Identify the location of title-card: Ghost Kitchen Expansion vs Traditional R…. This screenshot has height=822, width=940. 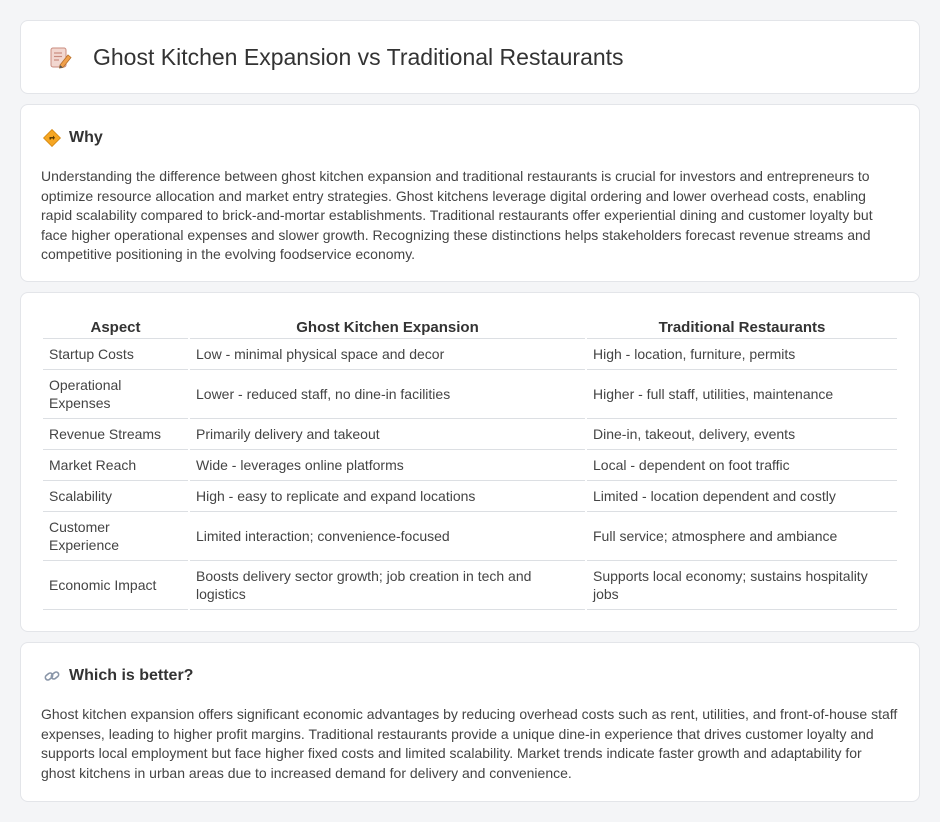
(470, 57).